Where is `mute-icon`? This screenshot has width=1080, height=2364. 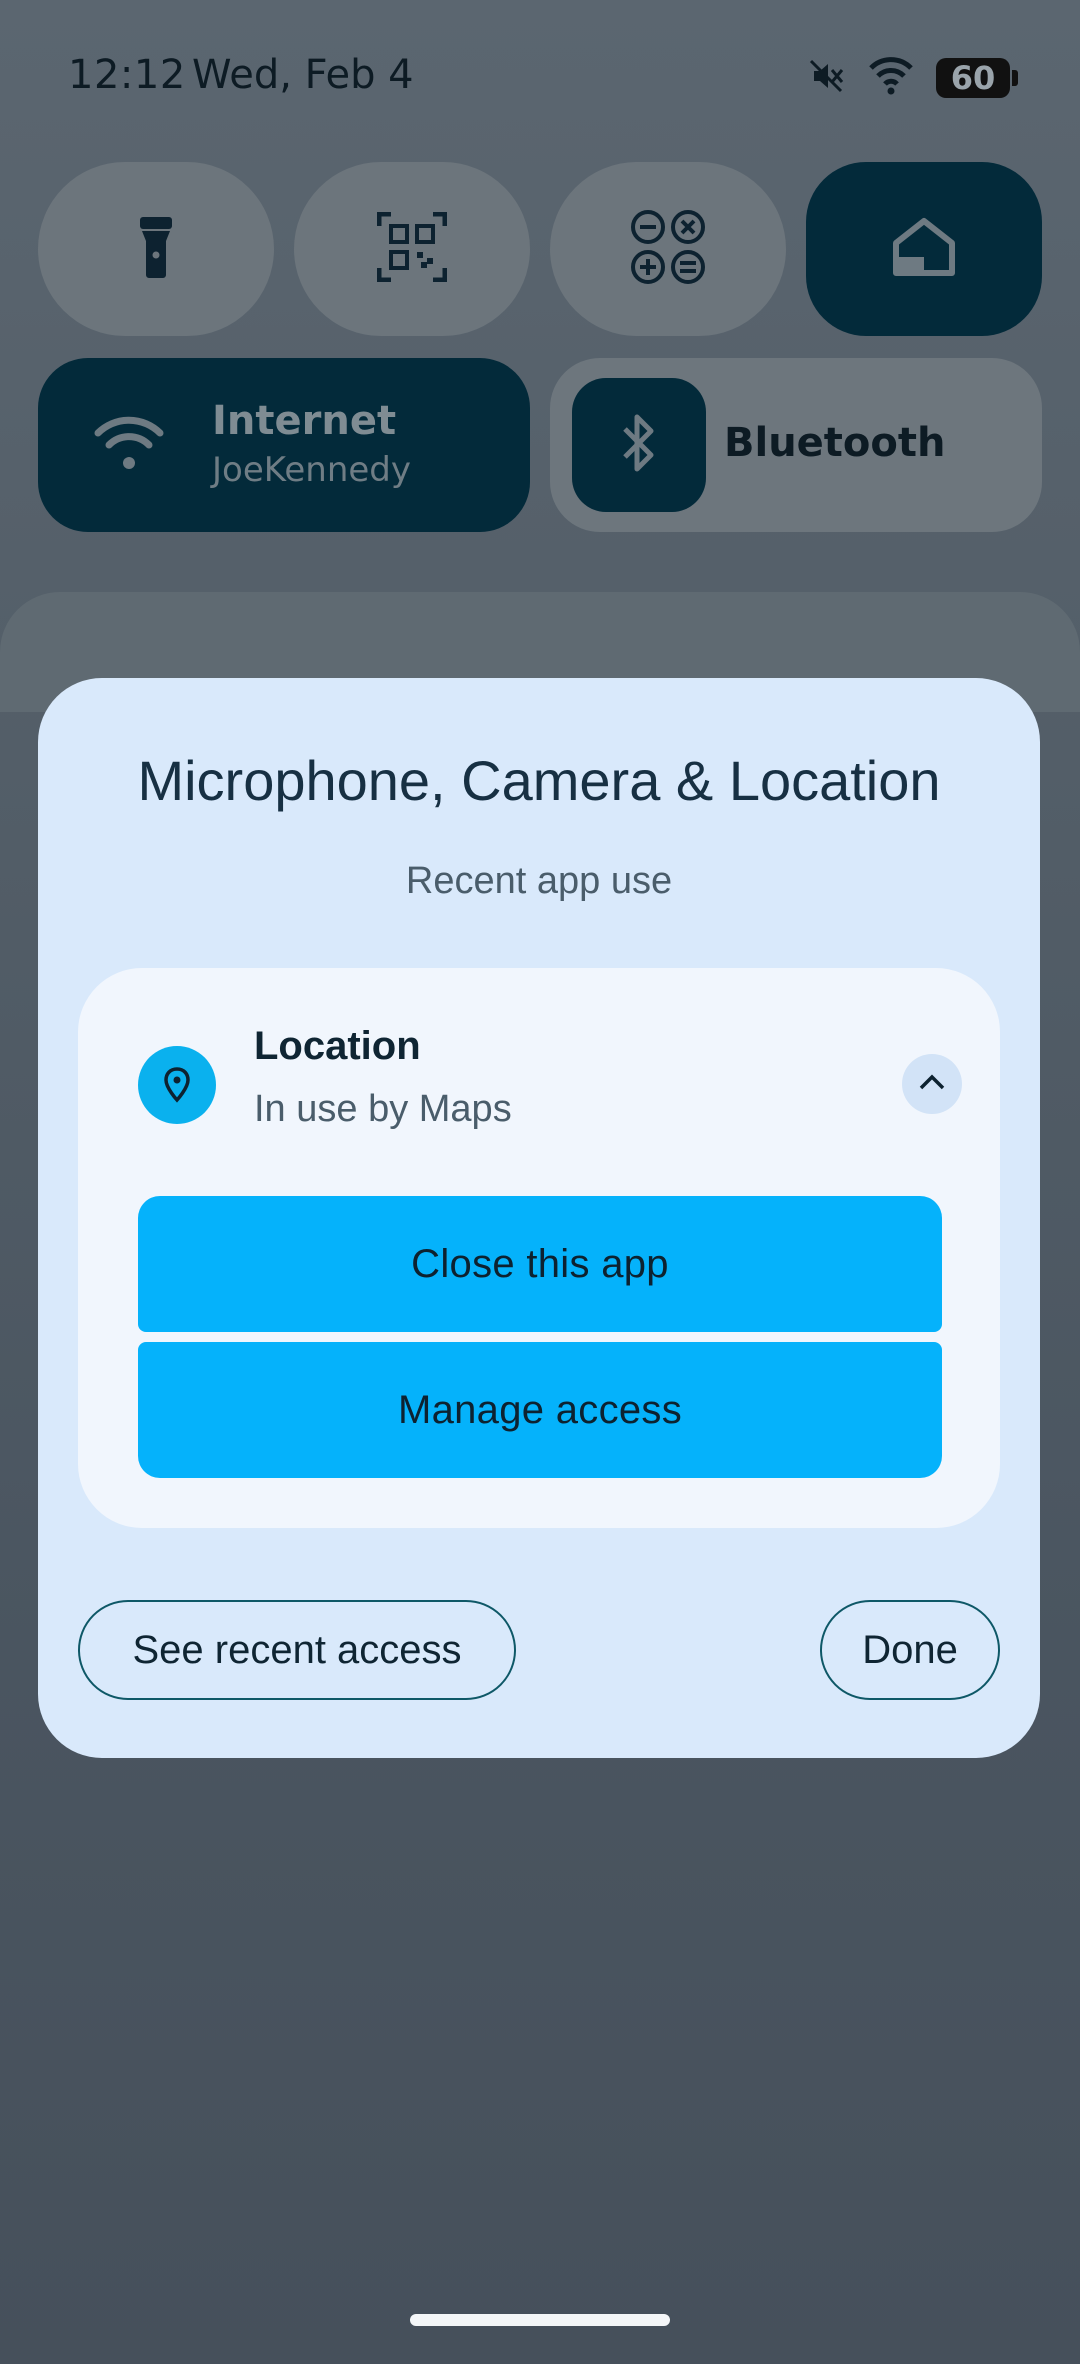 mute-icon is located at coordinates (826, 78).